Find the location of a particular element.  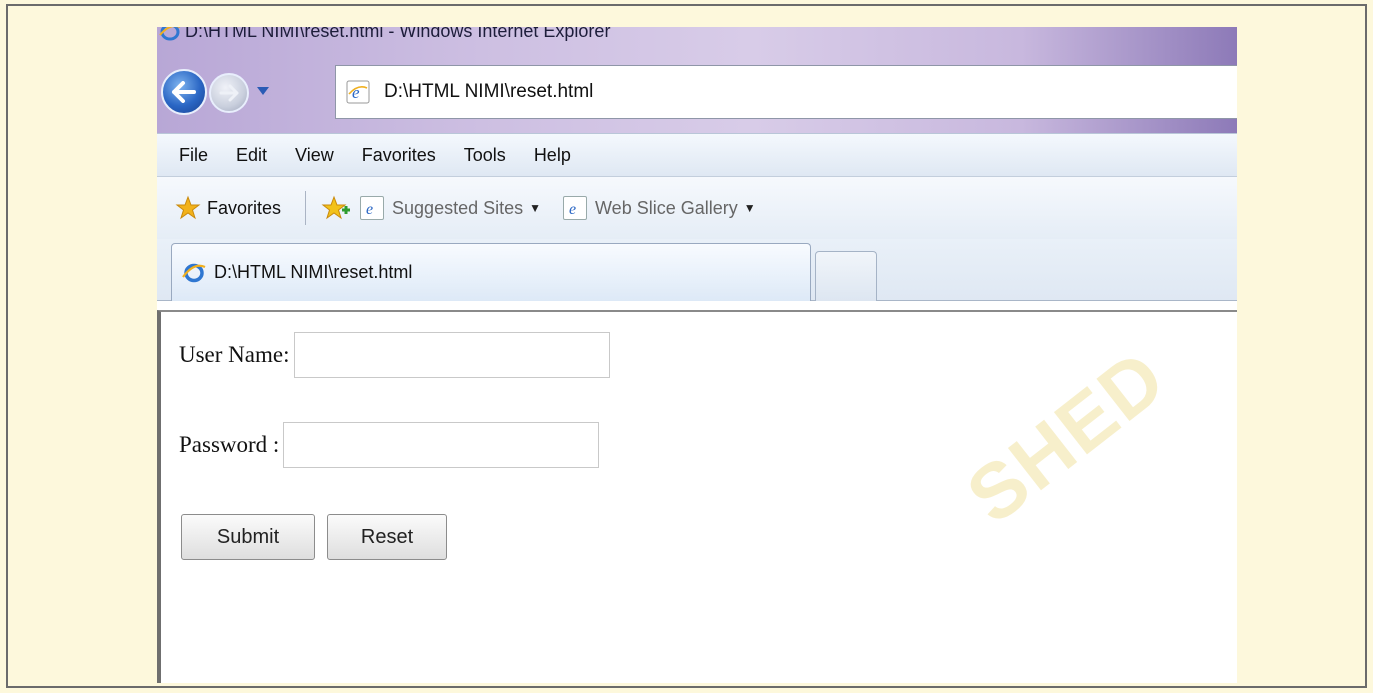

tab-row: D:\HTML NIMI\reset.html is located at coordinates (697, 270).